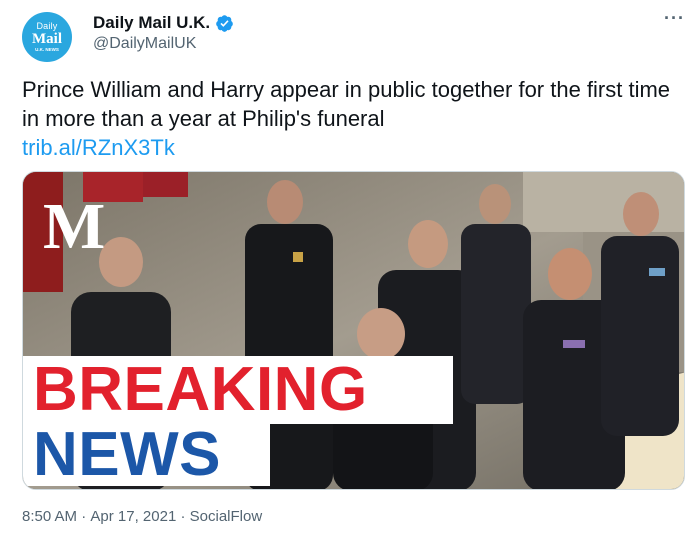 The height and width of the screenshot is (544, 700). Describe the element at coordinates (674, 18) in the screenshot. I see `more-options-icon: ···` at that location.